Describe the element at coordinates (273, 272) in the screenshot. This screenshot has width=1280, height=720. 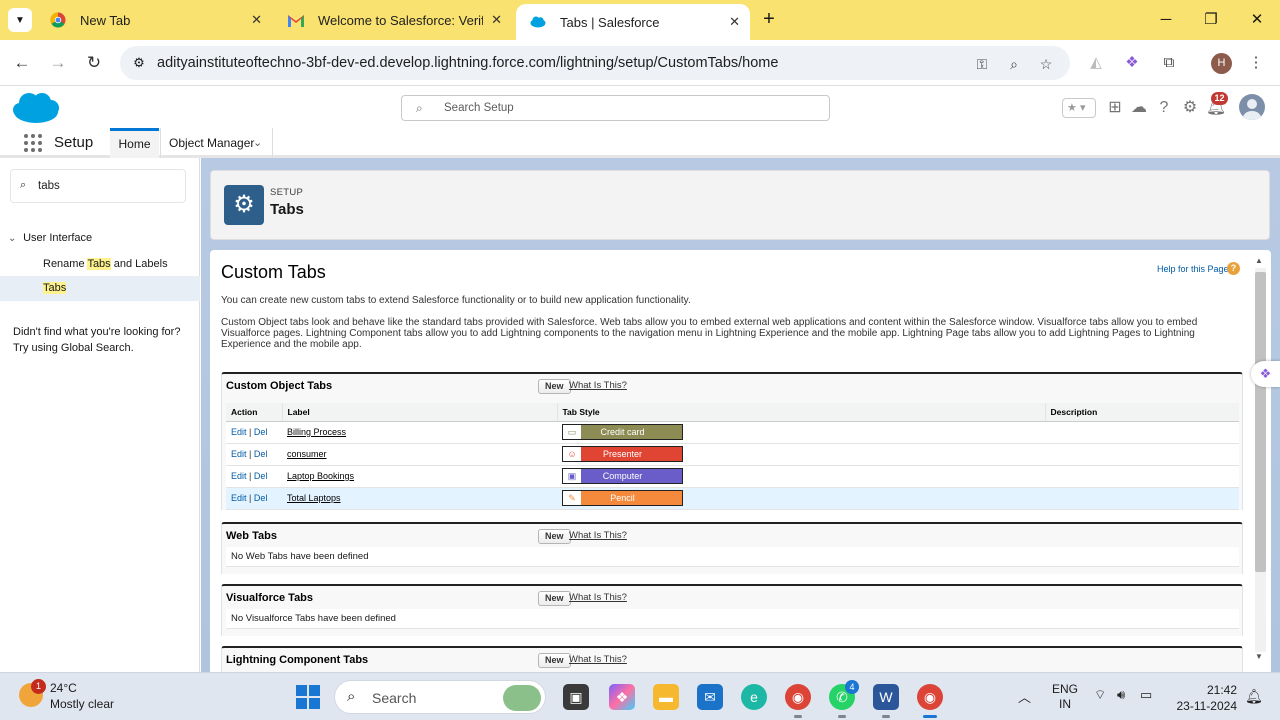
I see `content-title: Custom Tabs` at that location.